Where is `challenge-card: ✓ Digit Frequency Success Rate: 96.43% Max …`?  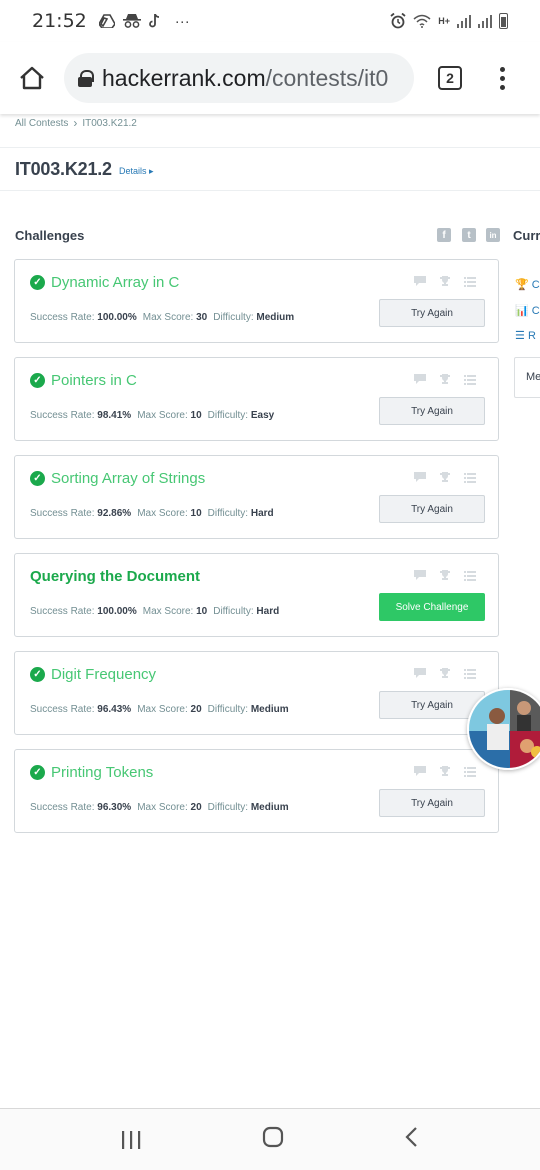 challenge-card: ✓ Digit Frequency Success Rate: 96.43% Max … is located at coordinates (256, 693).